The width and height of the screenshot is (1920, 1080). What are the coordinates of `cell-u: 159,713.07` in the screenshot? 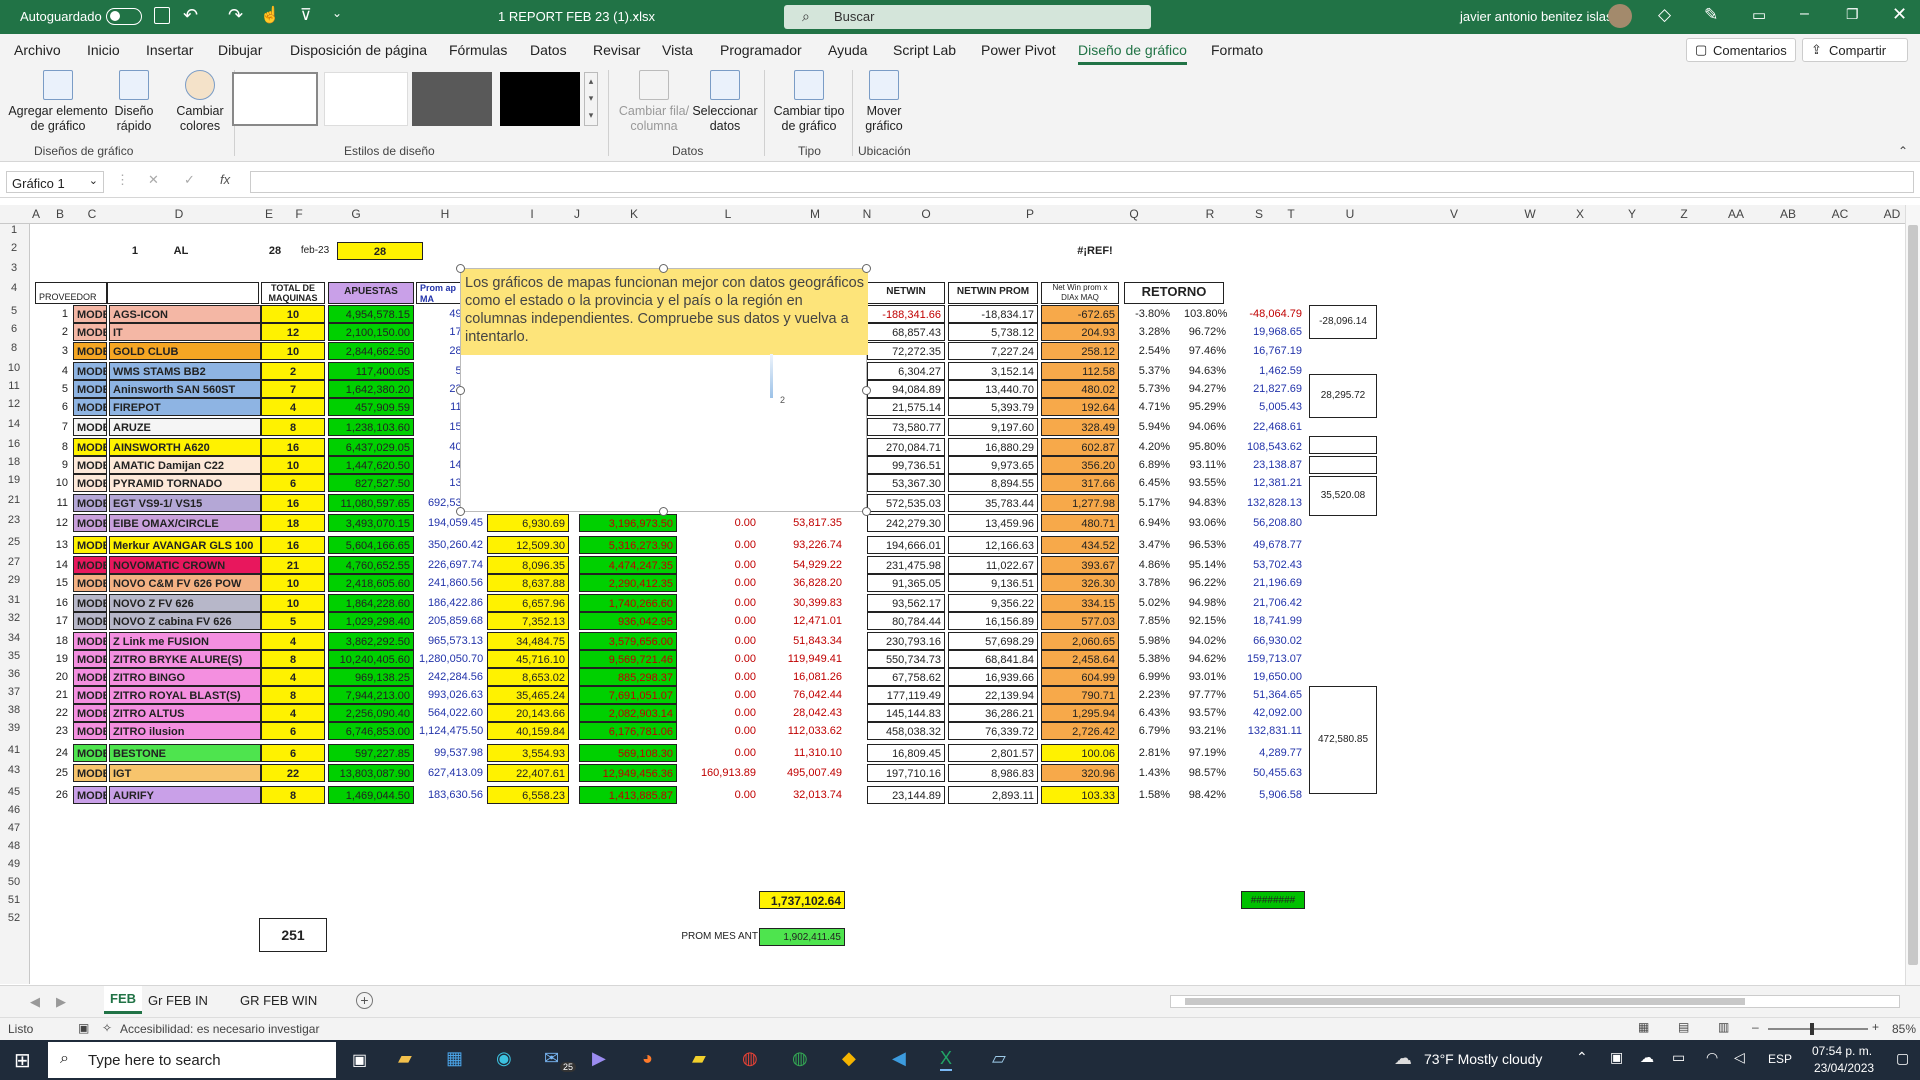 It's located at (1273, 659).